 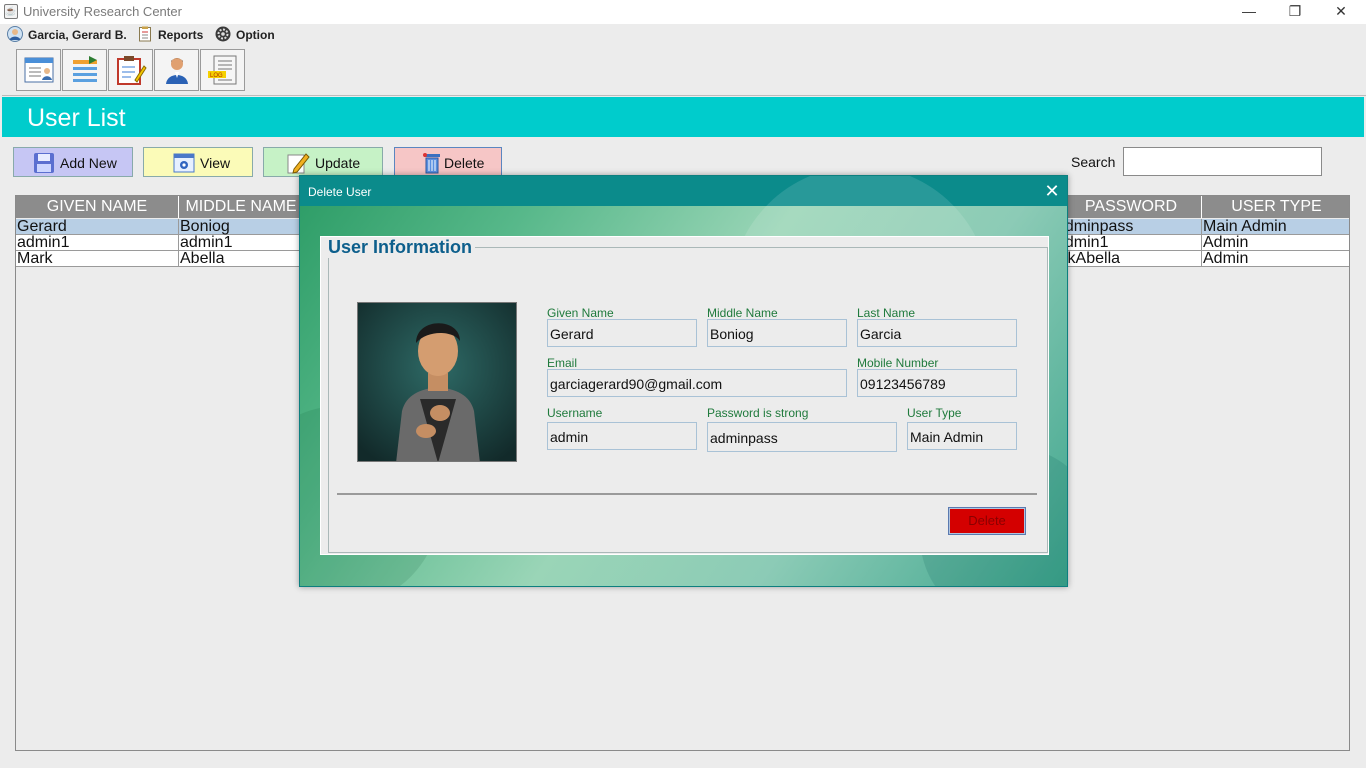 I want to click on user-profile-button, so click(x=176, y=70).